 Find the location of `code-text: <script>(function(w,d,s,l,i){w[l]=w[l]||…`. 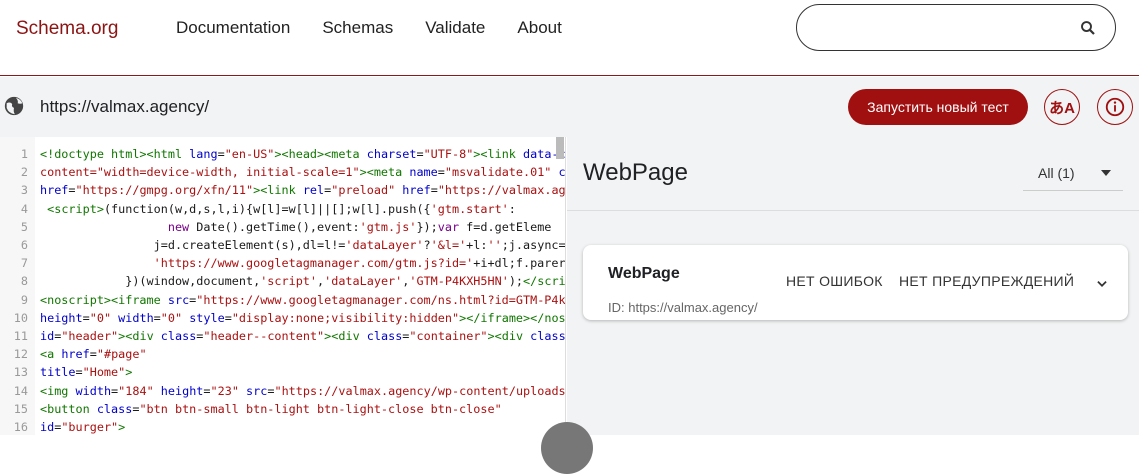

code-text: <script>(function(w,d,s,l,i){w[l]=w[l]||… is located at coordinates (281, 208).